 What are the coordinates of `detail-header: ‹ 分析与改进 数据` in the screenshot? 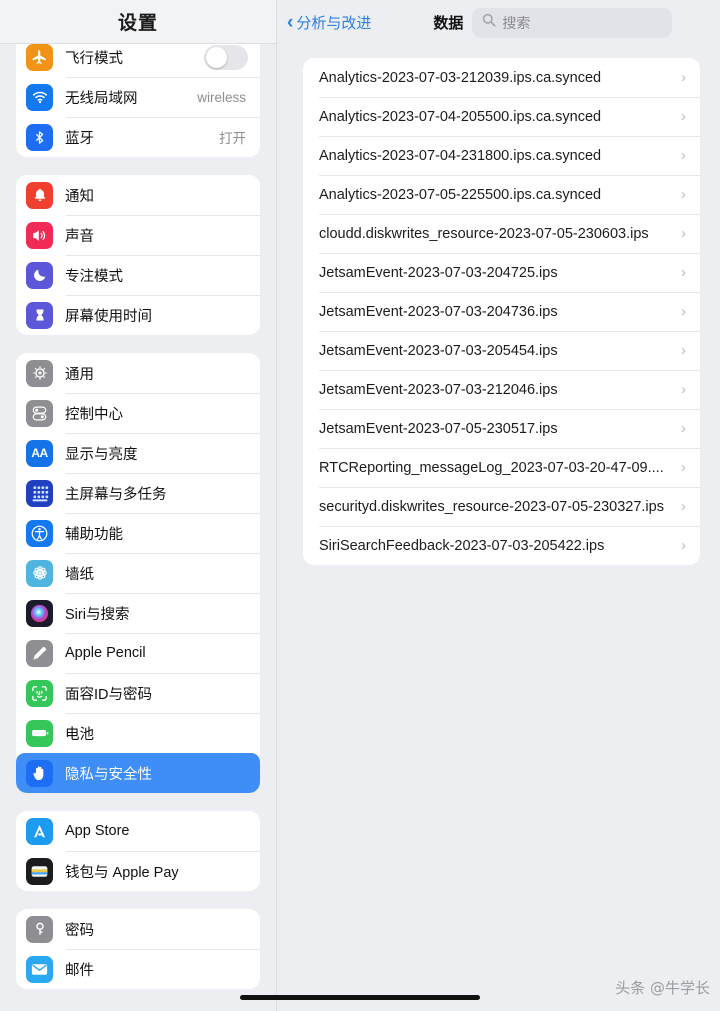 It's located at (498, 22).